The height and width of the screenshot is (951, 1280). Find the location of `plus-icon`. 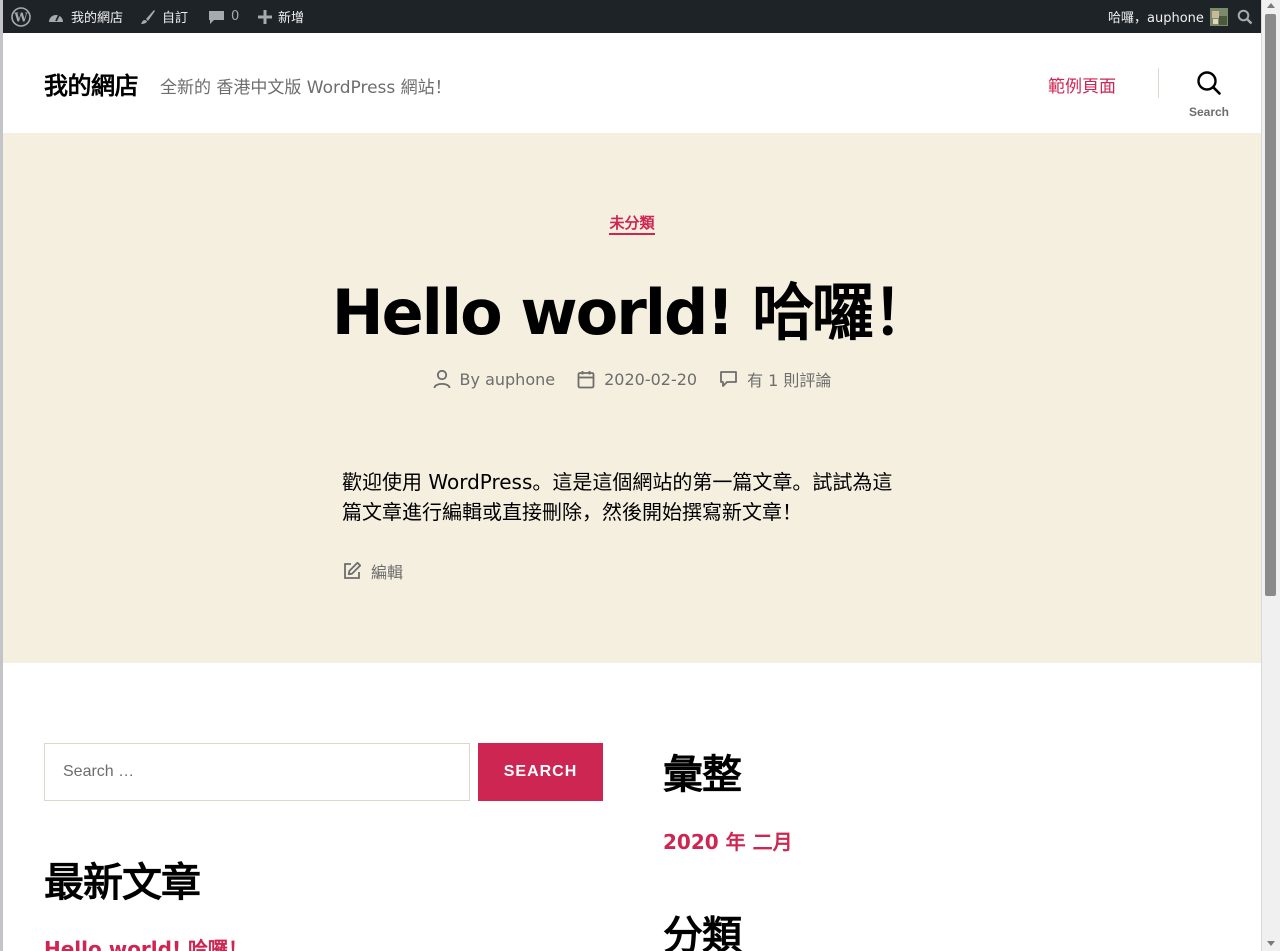

plus-icon is located at coordinates (265, 16).